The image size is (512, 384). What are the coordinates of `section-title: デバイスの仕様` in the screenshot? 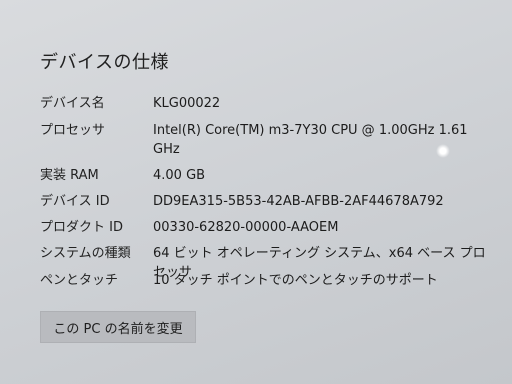 It's located at (104, 62).